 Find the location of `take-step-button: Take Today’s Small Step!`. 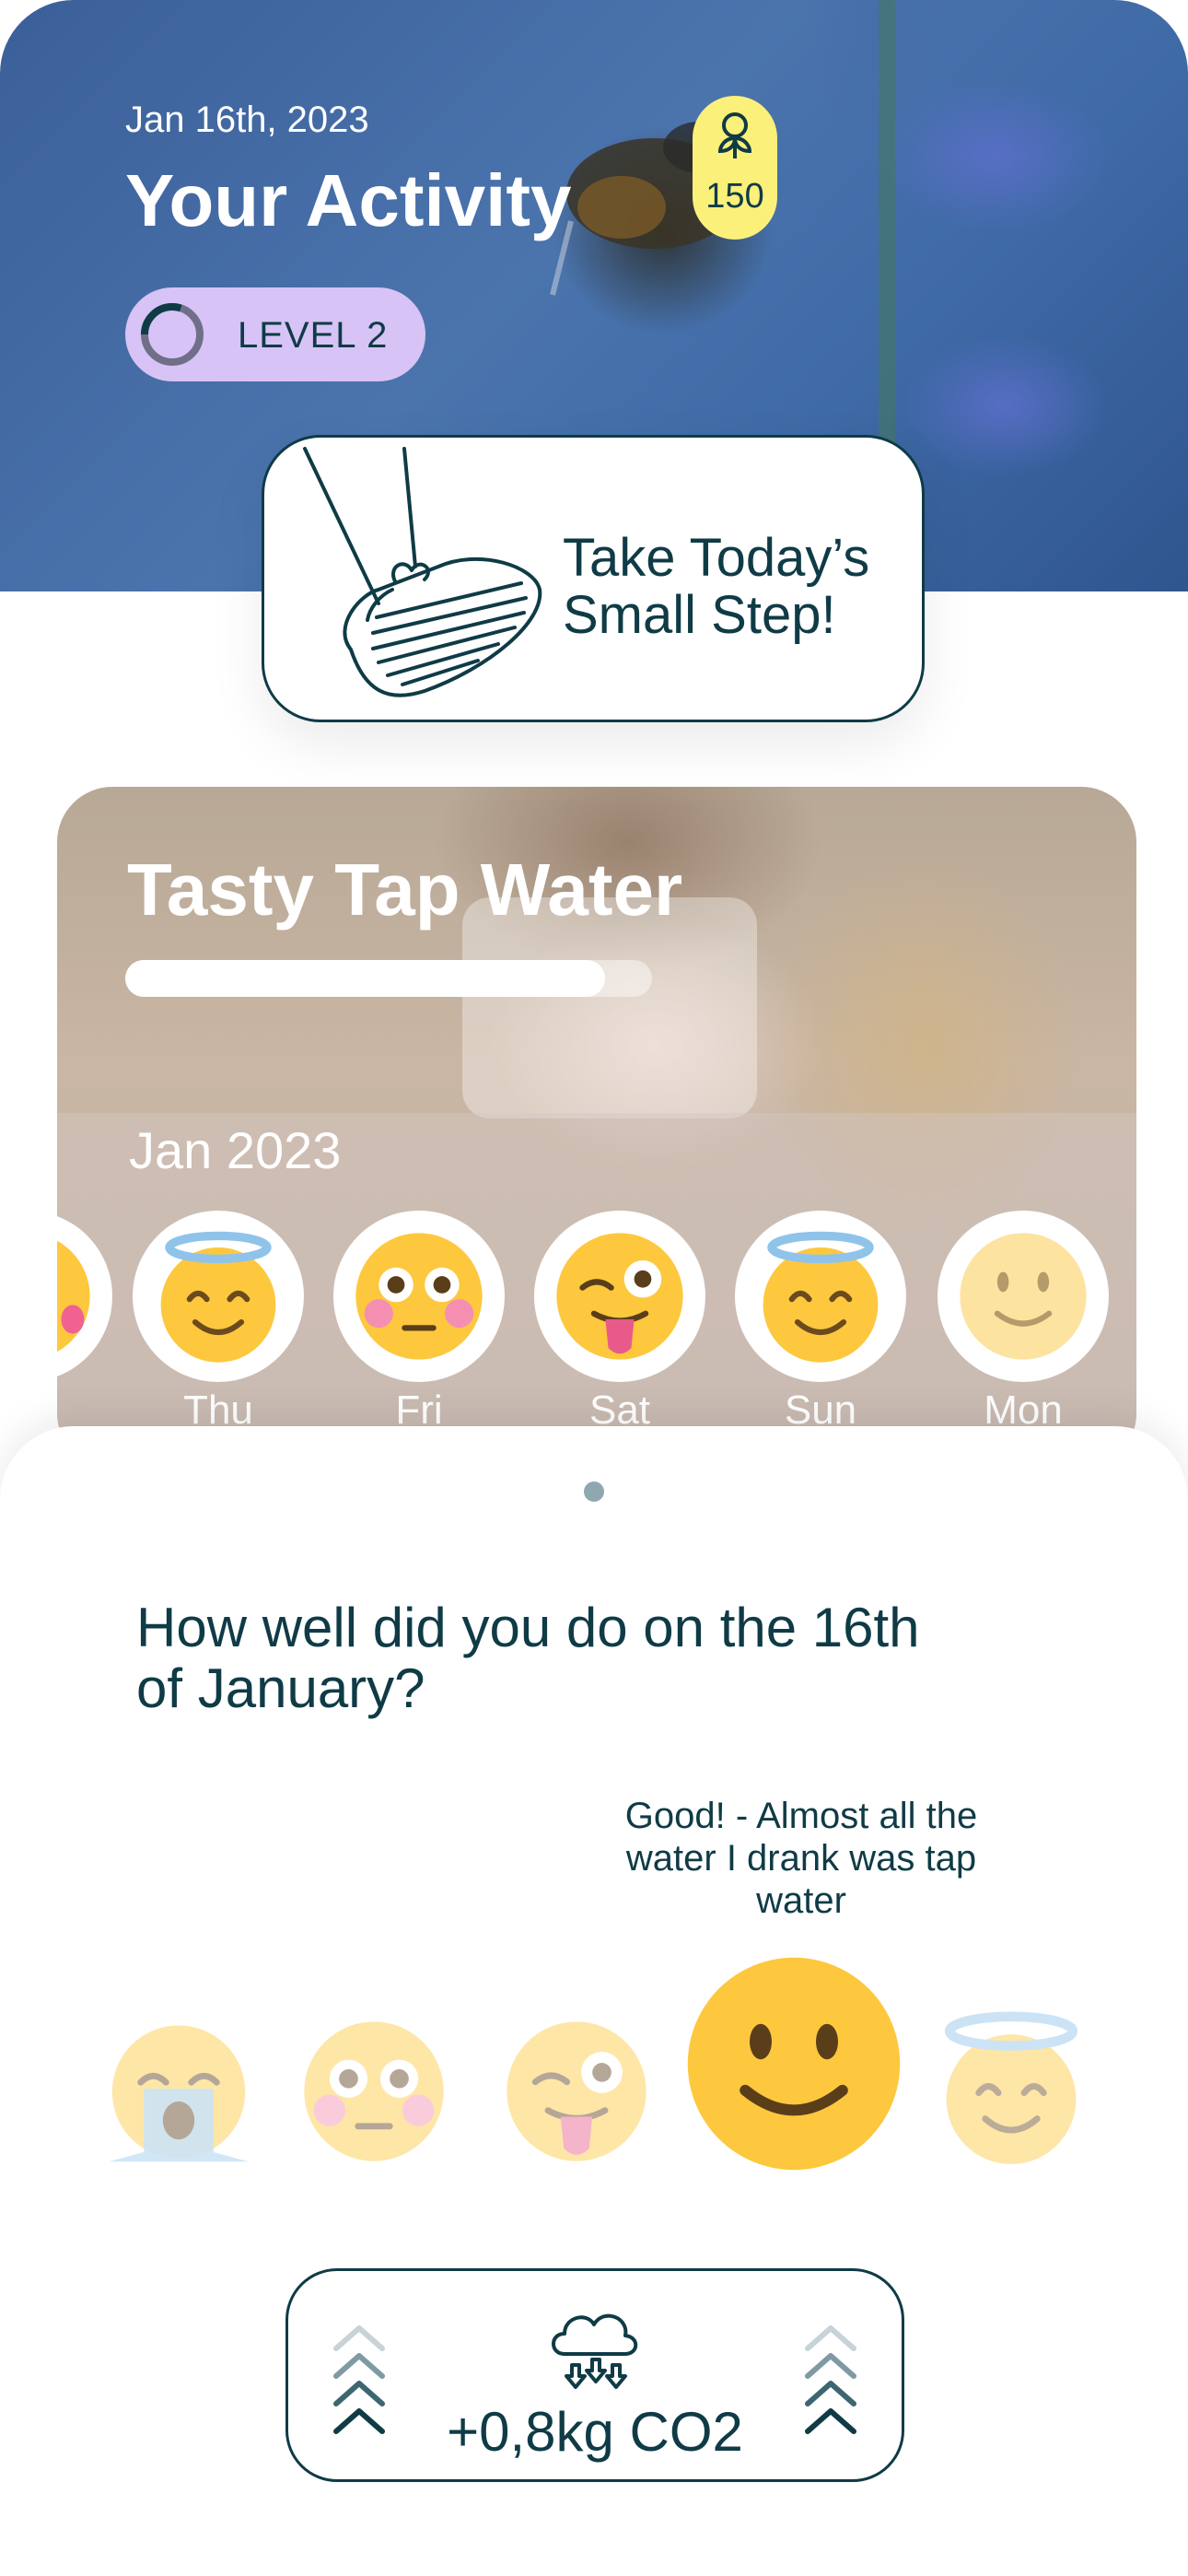

take-step-button: Take Today’s Small Step! is located at coordinates (593, 578).